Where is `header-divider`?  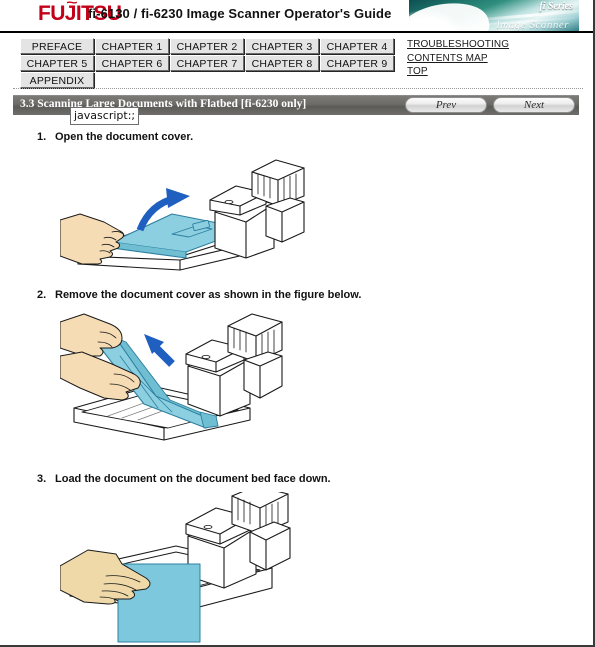 header-divider is located at coordinates (296, 32).